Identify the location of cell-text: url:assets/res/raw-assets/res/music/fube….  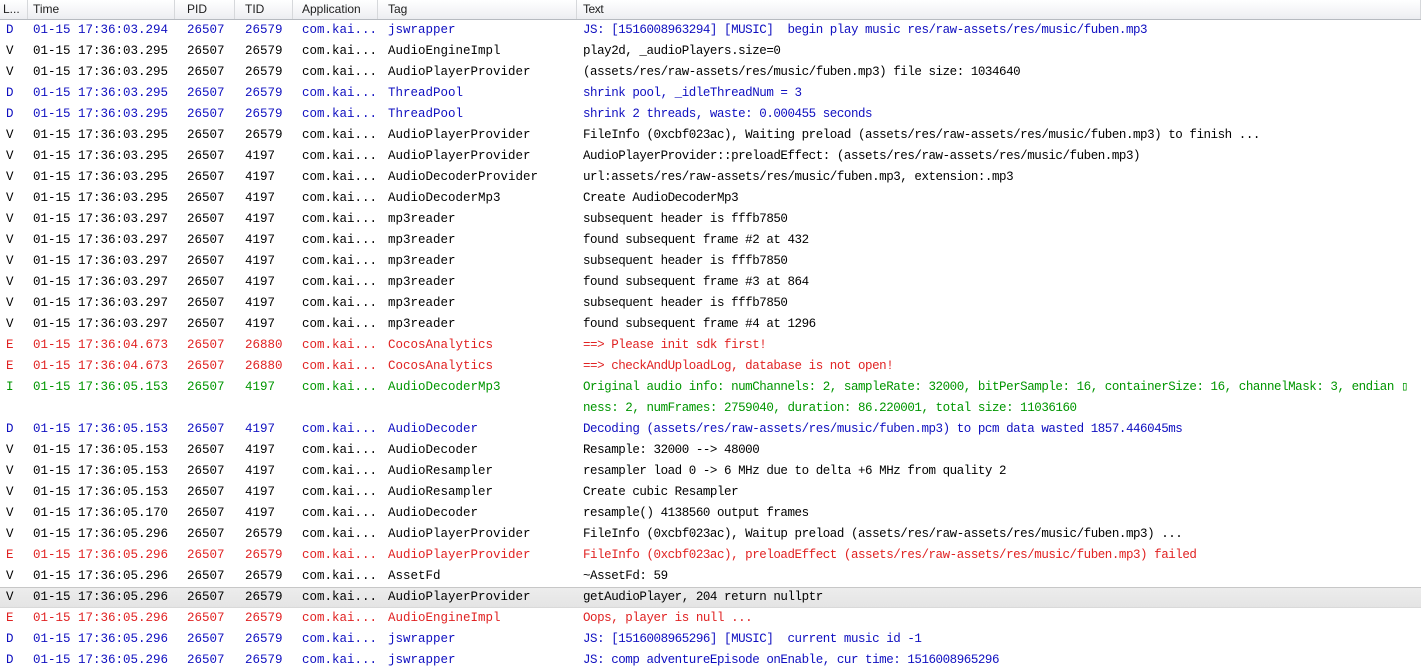
(798, 177).